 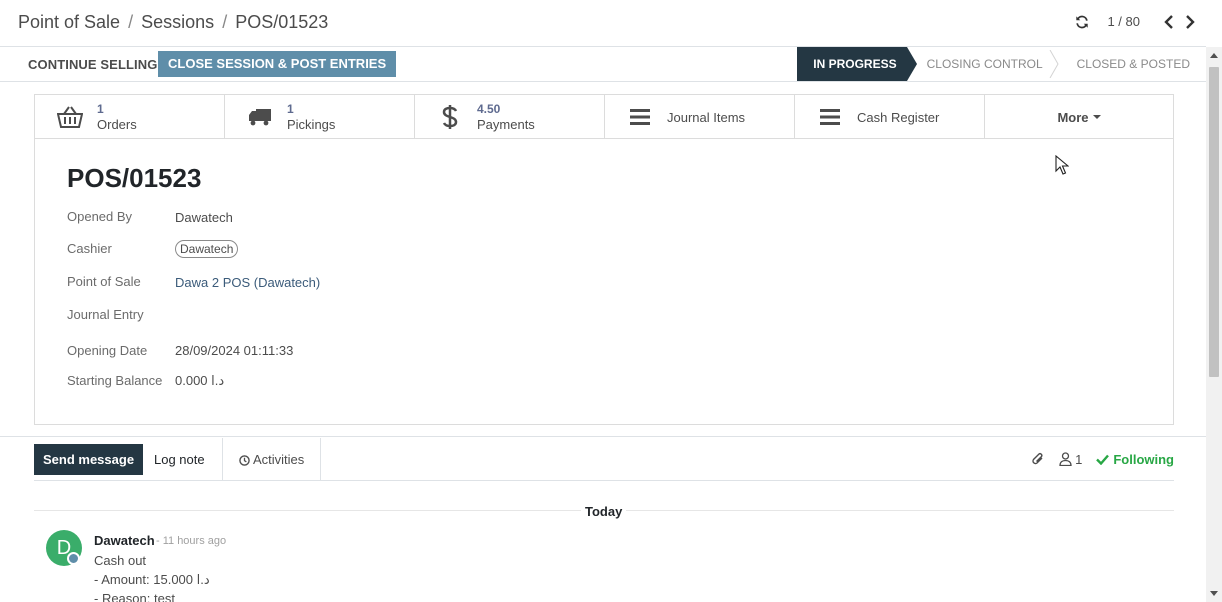 What do you see at coordinates (1079, 459) in the screenshot?
I see `followers-count: 1` at bounding box center [1079, 459].